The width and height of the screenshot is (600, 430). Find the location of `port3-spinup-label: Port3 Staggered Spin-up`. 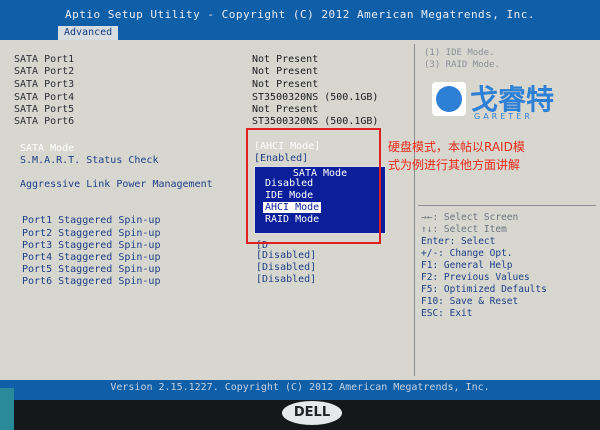

port3-spinup-label: Port3 Staggered Spin-up is located at coordinates (91, 245).